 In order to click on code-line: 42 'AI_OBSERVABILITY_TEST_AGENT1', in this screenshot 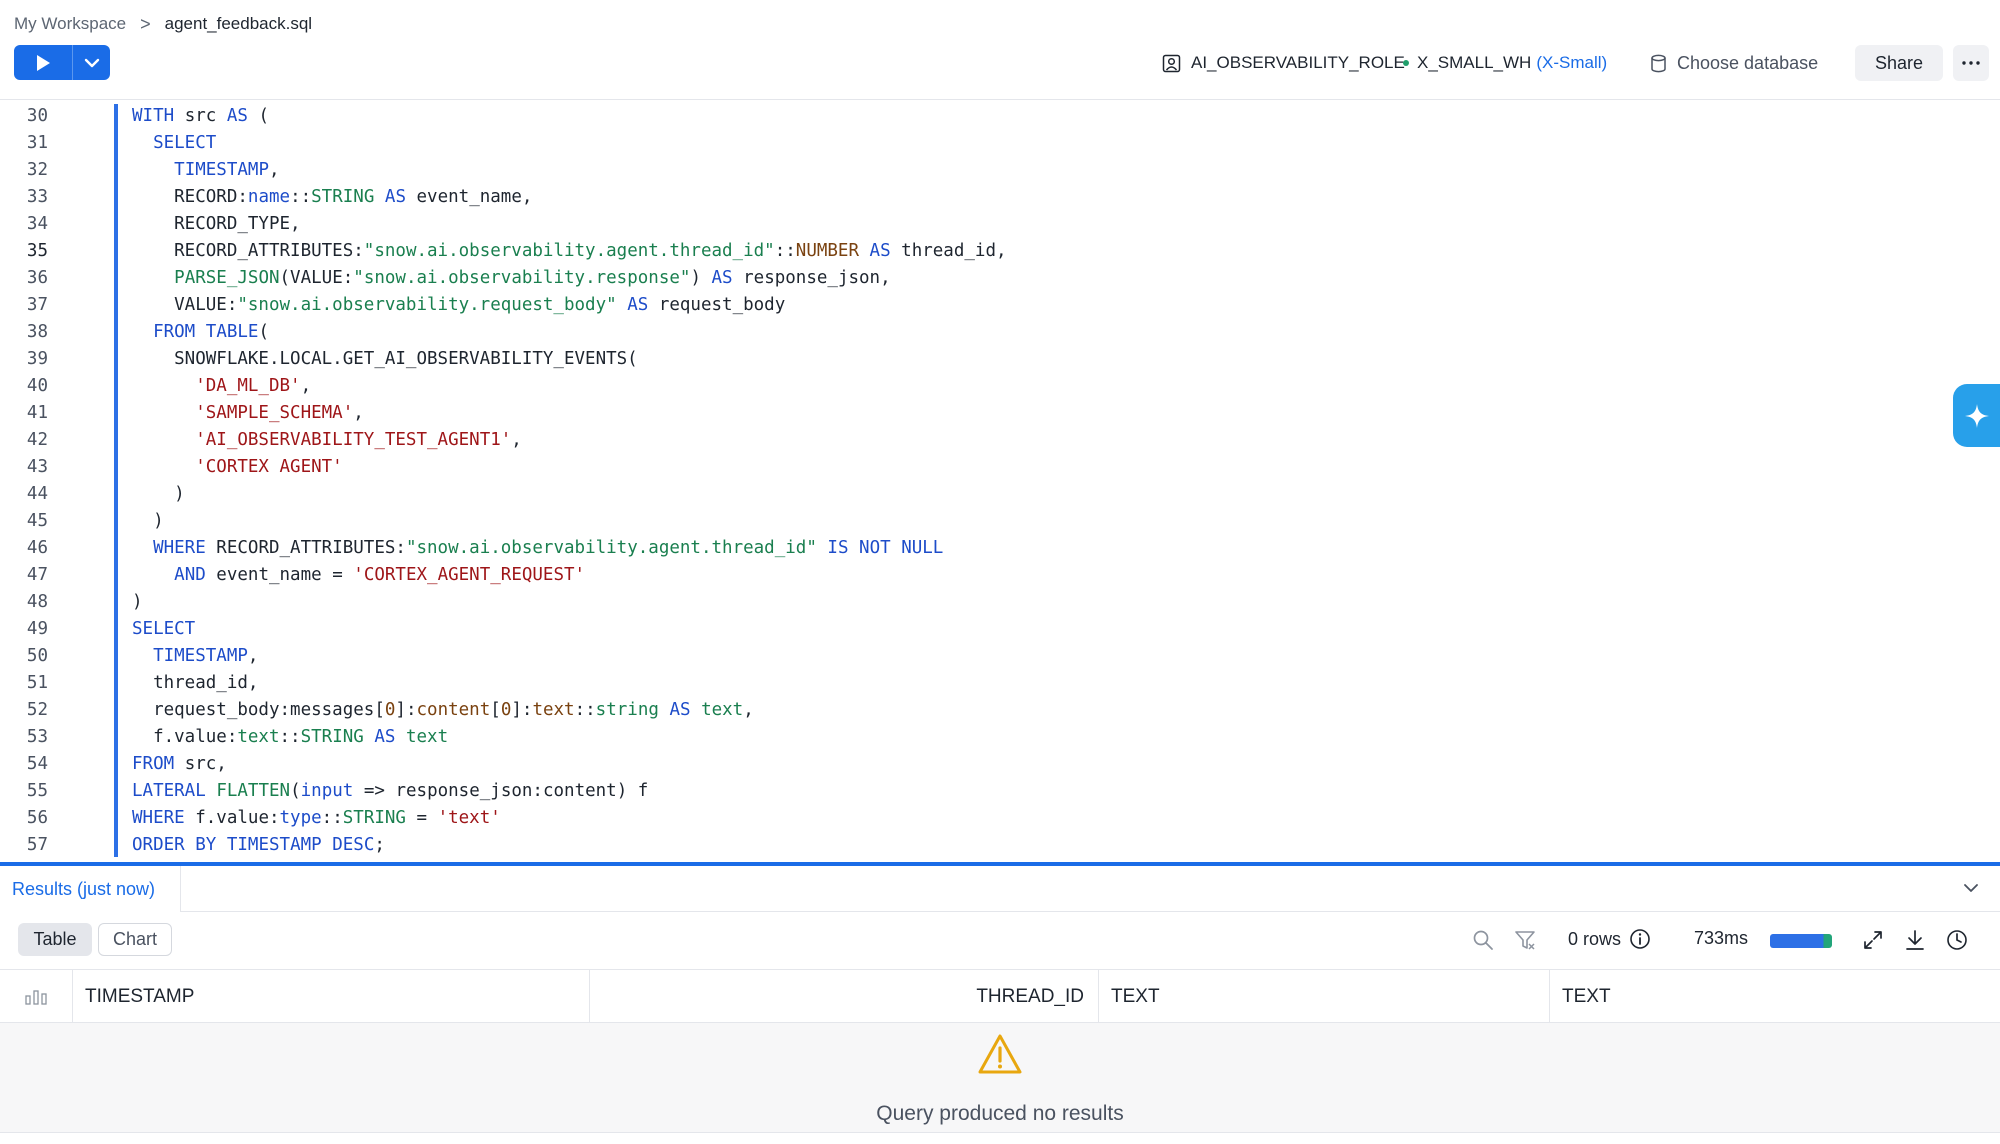, I will do `click(975, 440)`.